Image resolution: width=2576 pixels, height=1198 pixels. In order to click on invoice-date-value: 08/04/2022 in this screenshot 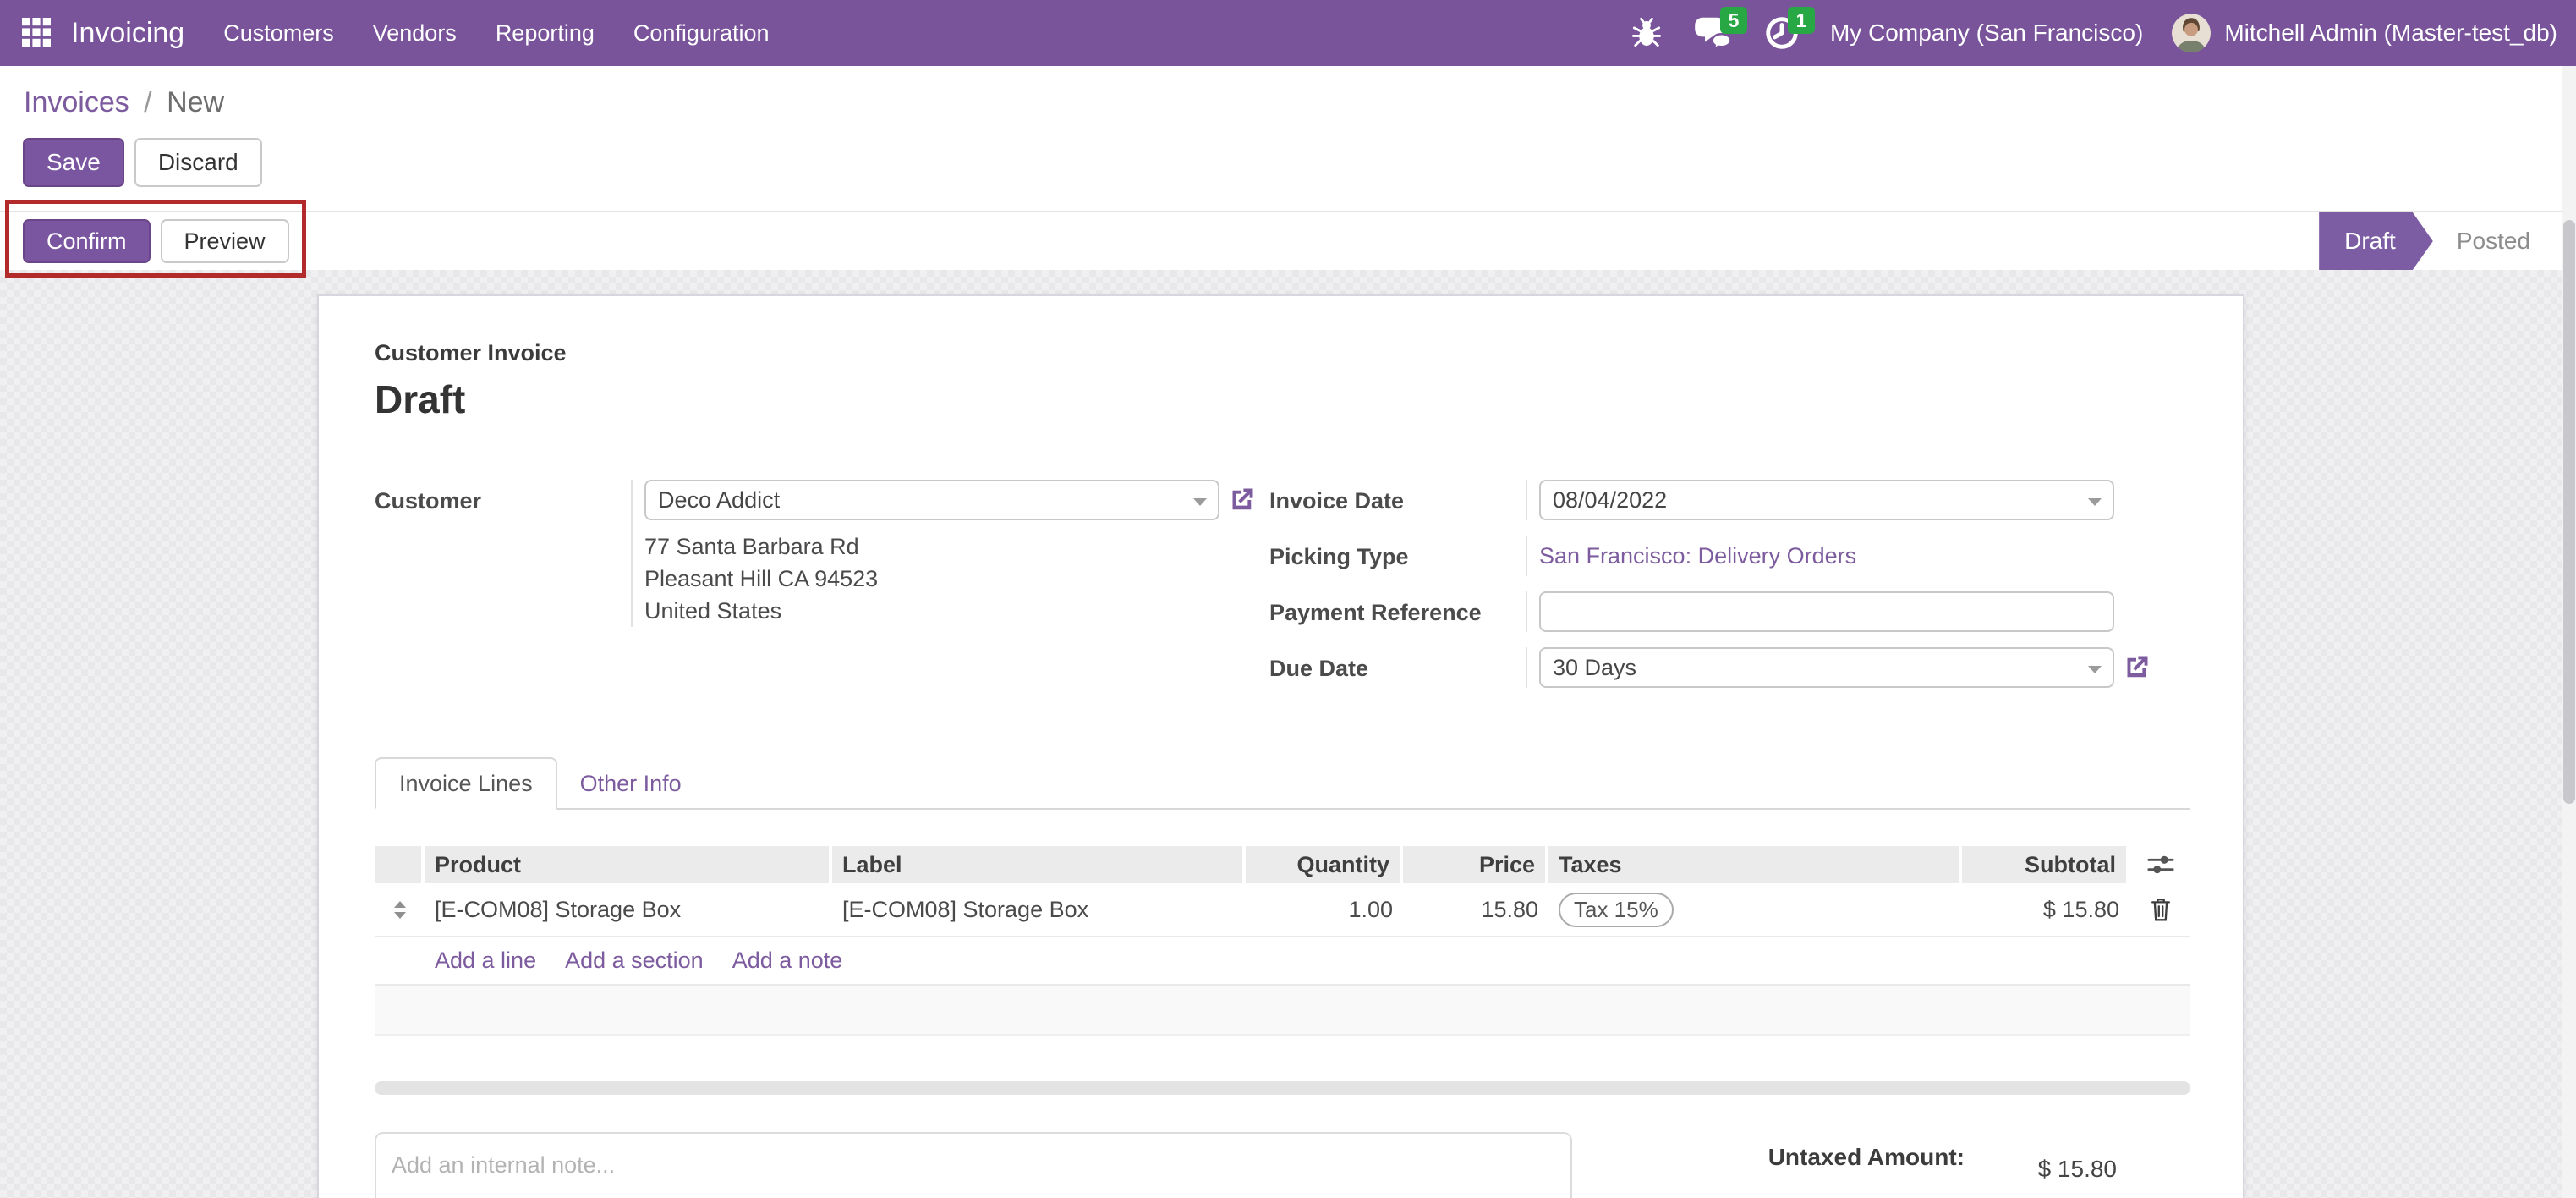, I will do `click(1610, 499)`.